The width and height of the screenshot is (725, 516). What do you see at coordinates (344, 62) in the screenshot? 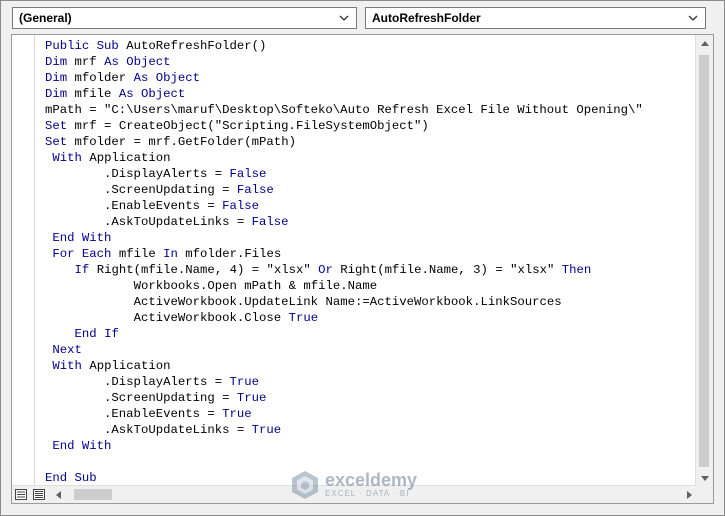
I see `code-line: Dim mrf As Object` at bounding box center [344, 62].